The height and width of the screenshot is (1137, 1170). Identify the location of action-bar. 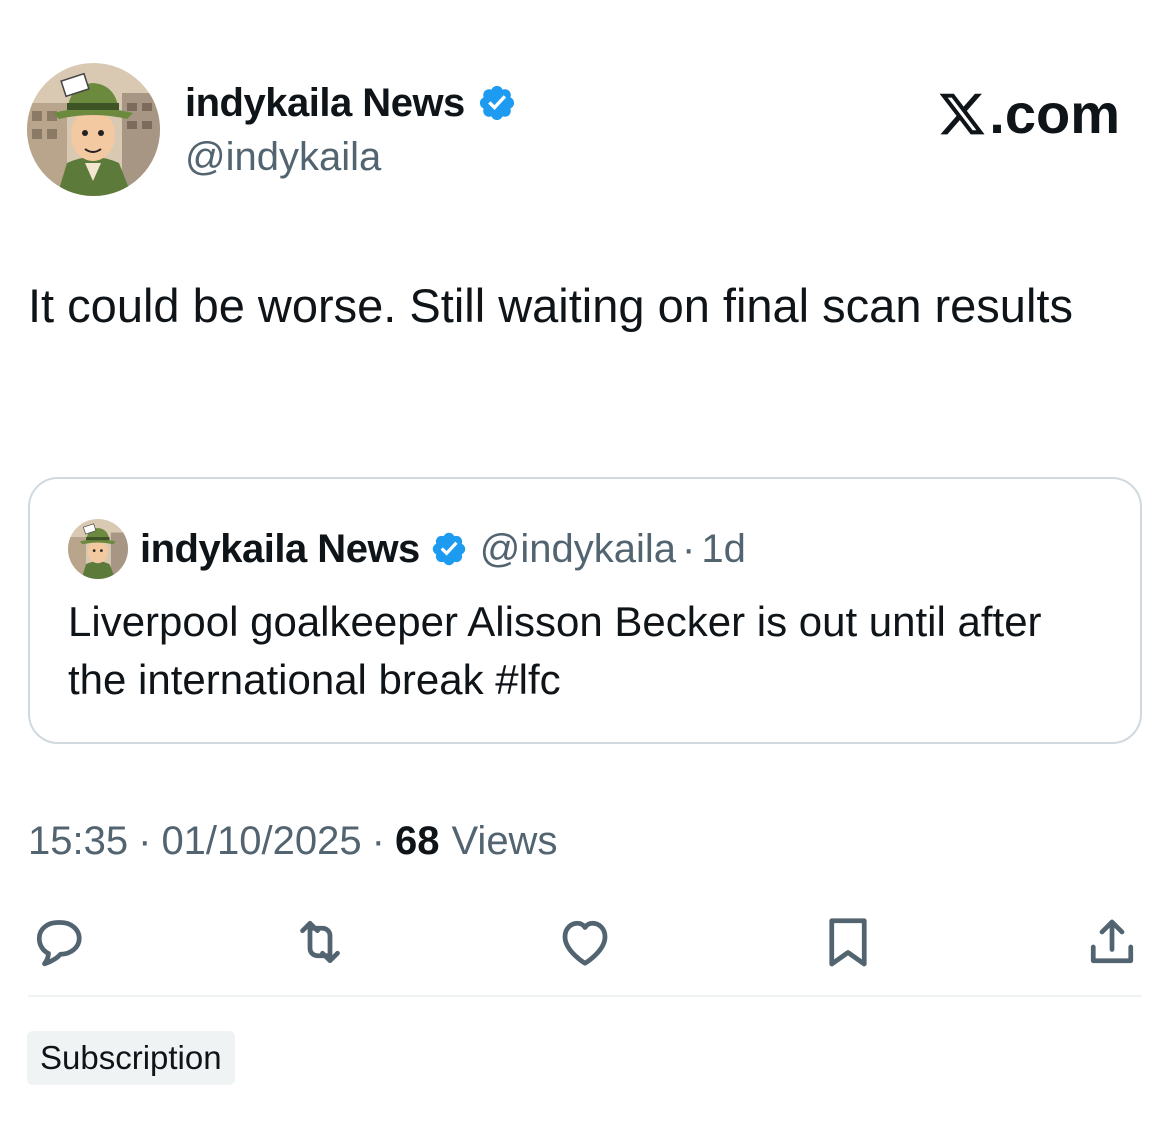
(585, 942).